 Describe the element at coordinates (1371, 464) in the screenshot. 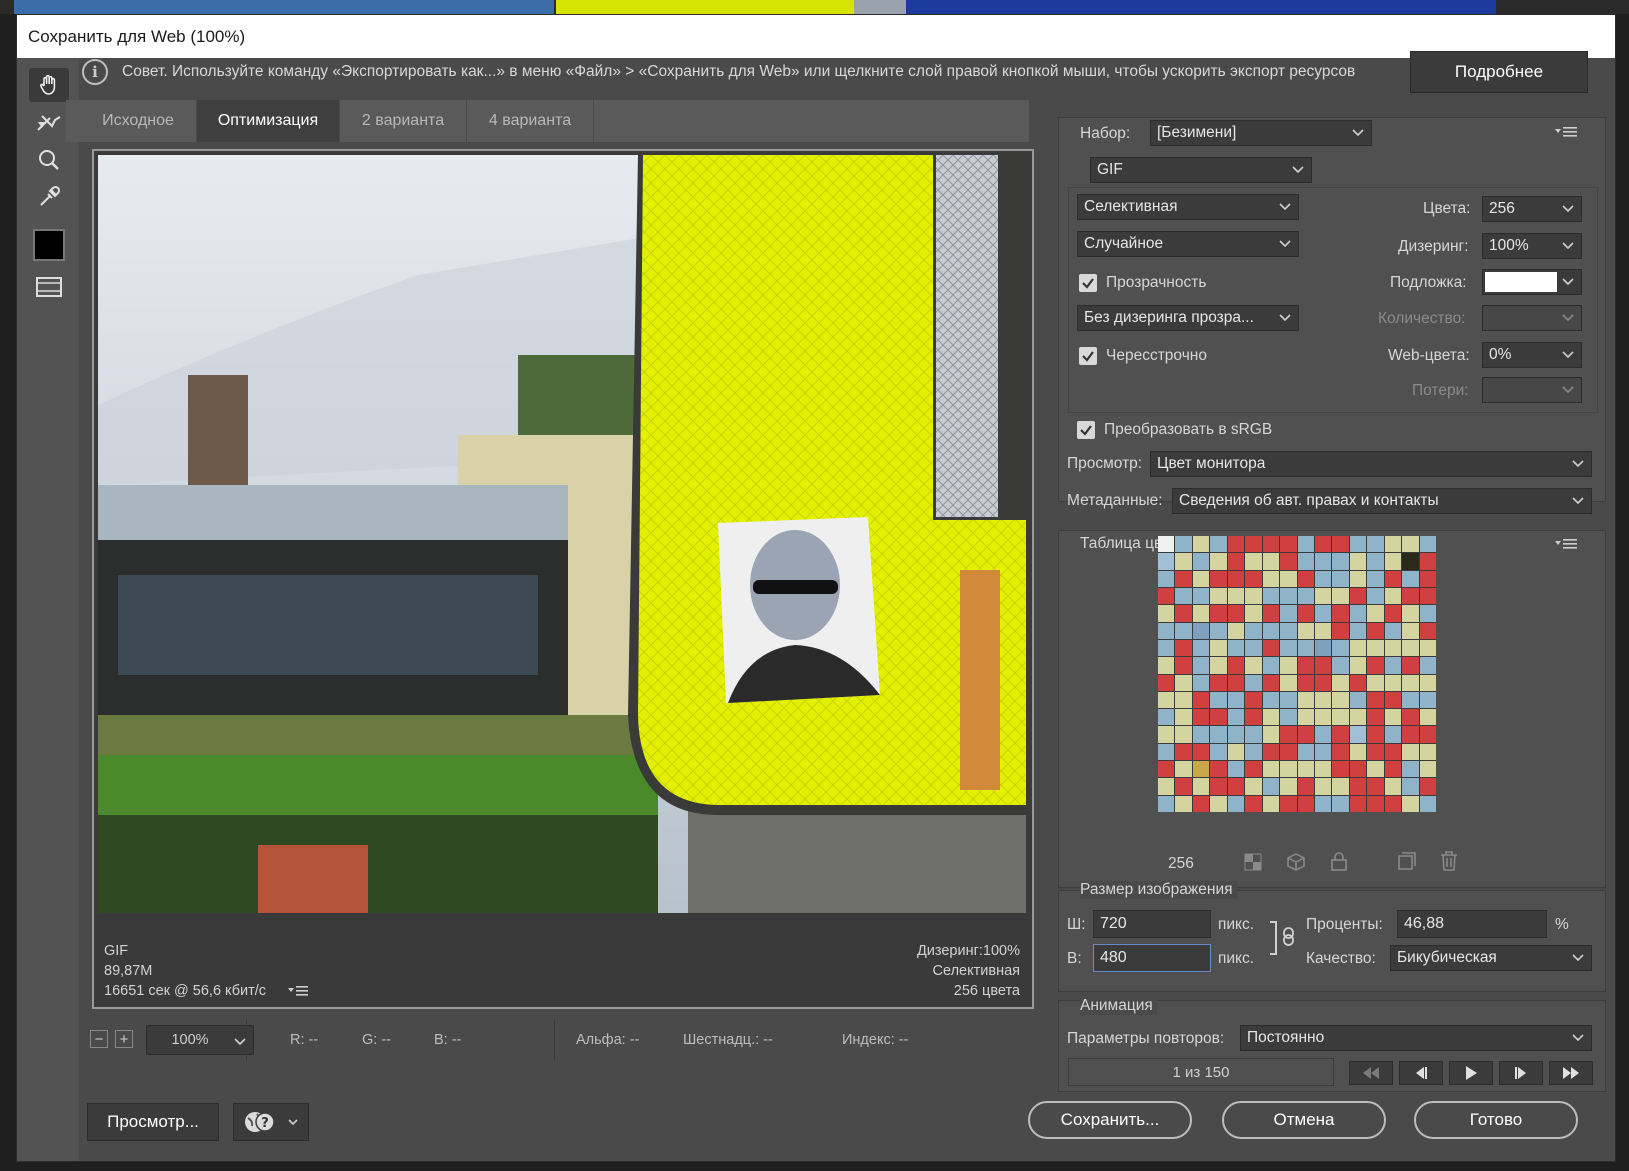

I see `preview-mode-select: Цвет монитора` at that location.